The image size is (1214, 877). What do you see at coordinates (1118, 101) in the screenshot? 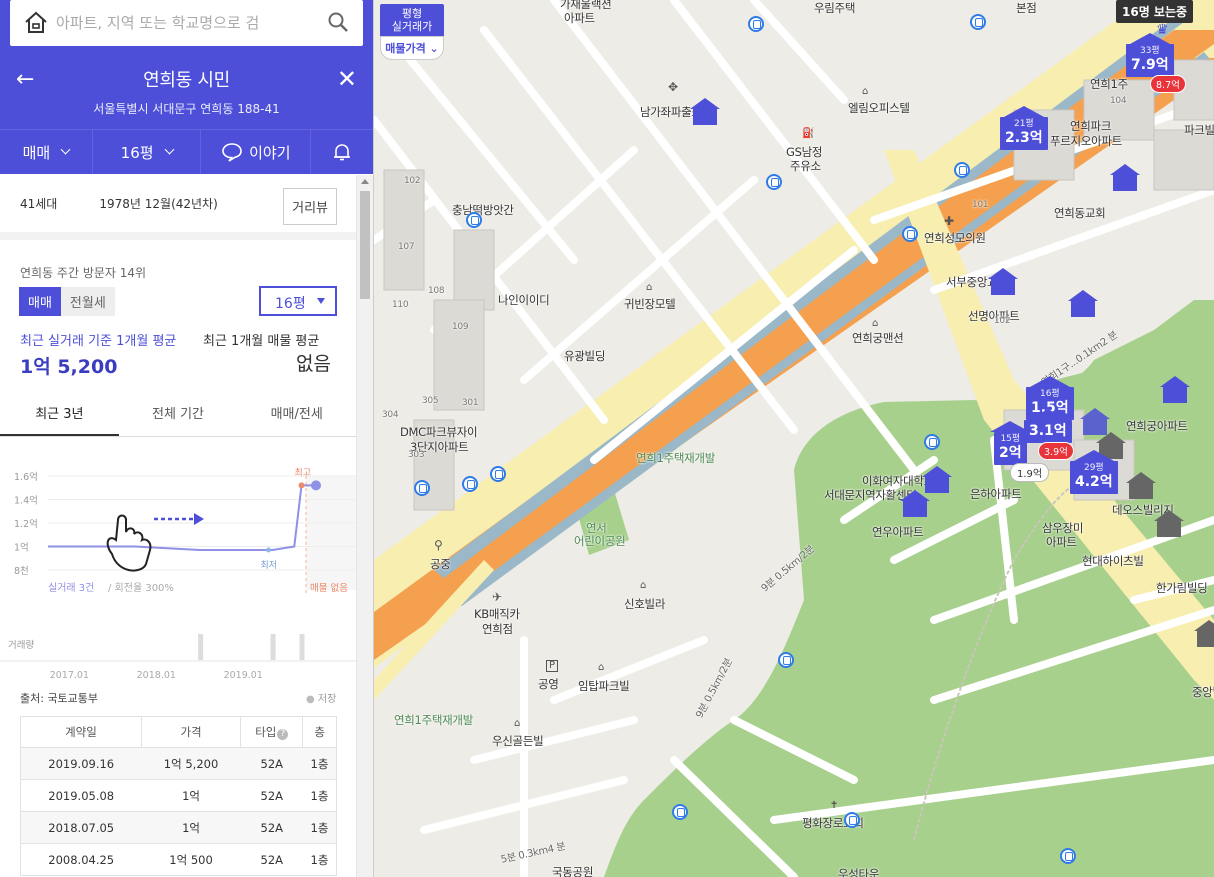
I see `building-number: 104` at bounding box center [1118, 101].